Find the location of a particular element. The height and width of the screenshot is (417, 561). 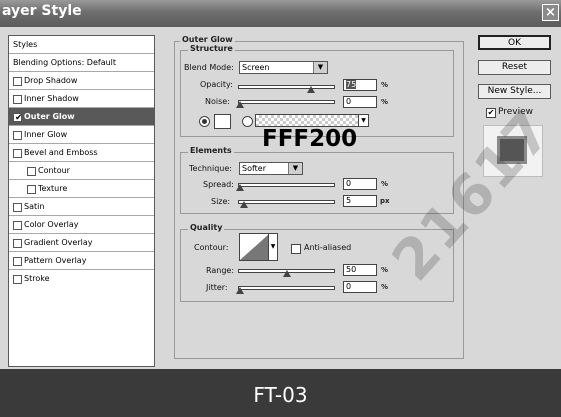

contour-dropdown-arrow: ▼ is located at coordinates (273, 247).